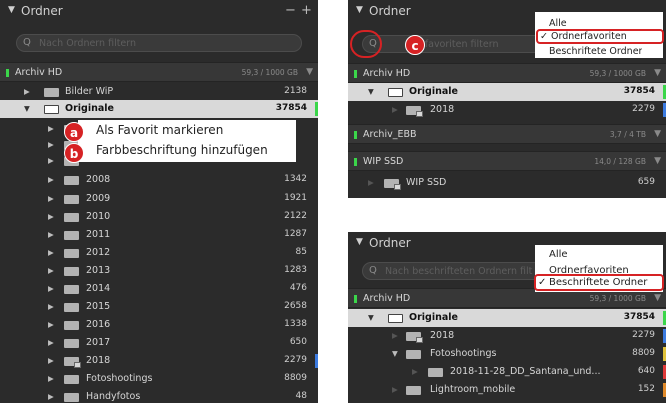 Image resolution: width=666 pixels, height=403 pixels. What do you see at coordinates (627, 134) in the screenshot?
I see `volume-size: 3,7 / 4 TB` at bounding box center [627, 134].